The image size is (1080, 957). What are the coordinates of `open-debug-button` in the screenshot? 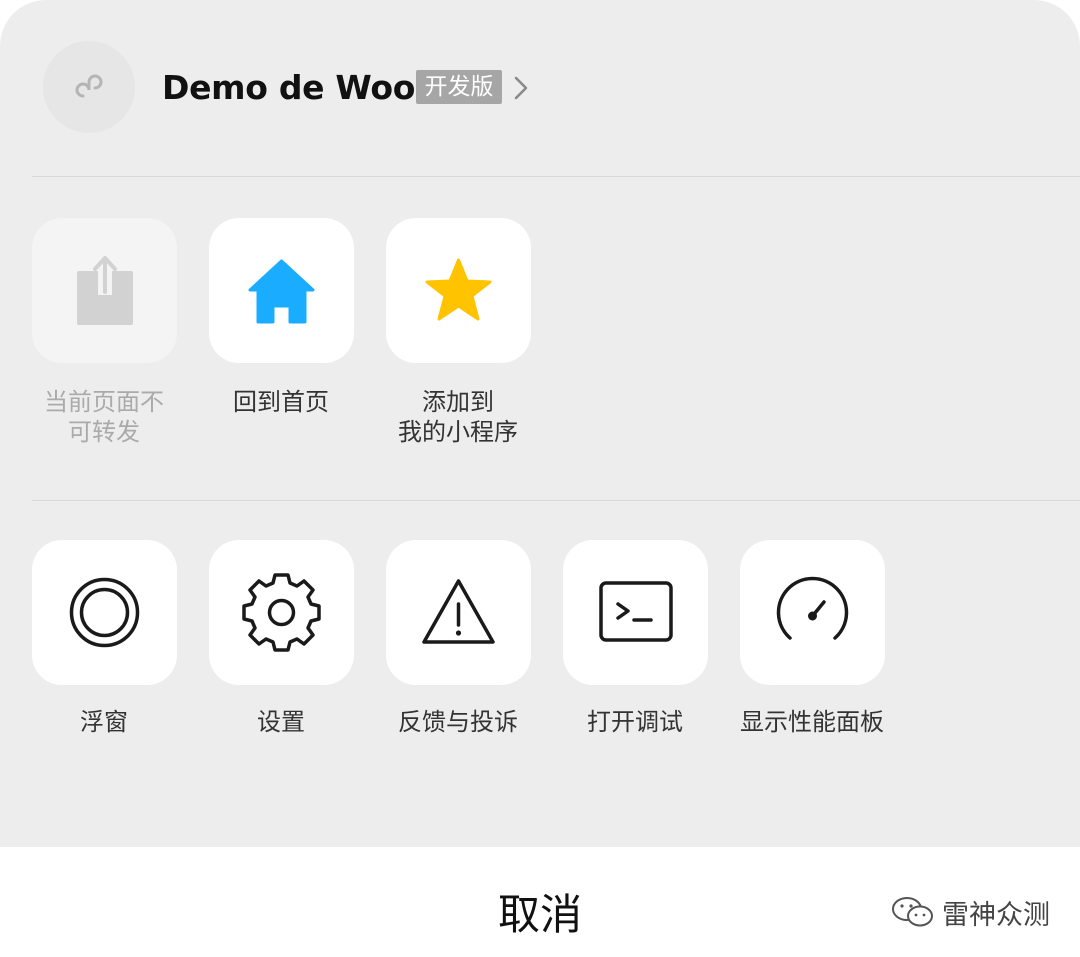 It's located at (635, 612).